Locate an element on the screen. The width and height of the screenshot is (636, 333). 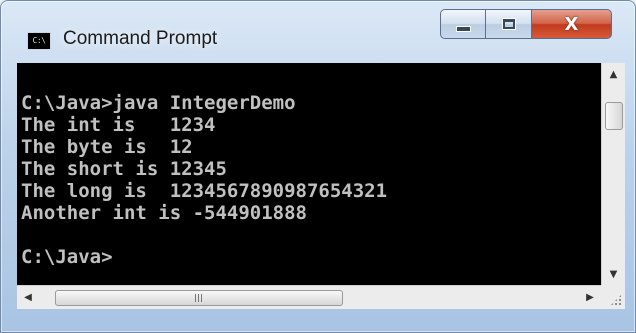
close-icon: X is located at coordinates (571, 24).